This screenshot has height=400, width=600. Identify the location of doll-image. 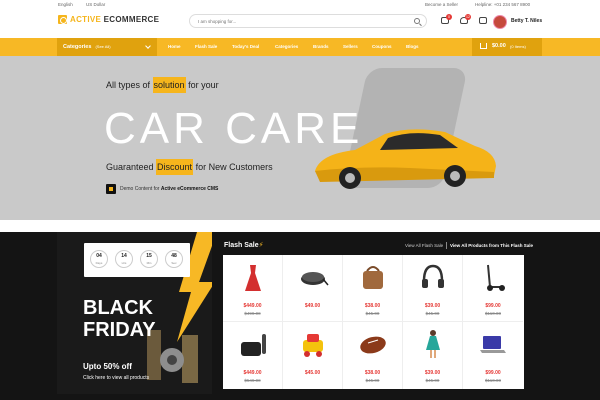
(433, 344).